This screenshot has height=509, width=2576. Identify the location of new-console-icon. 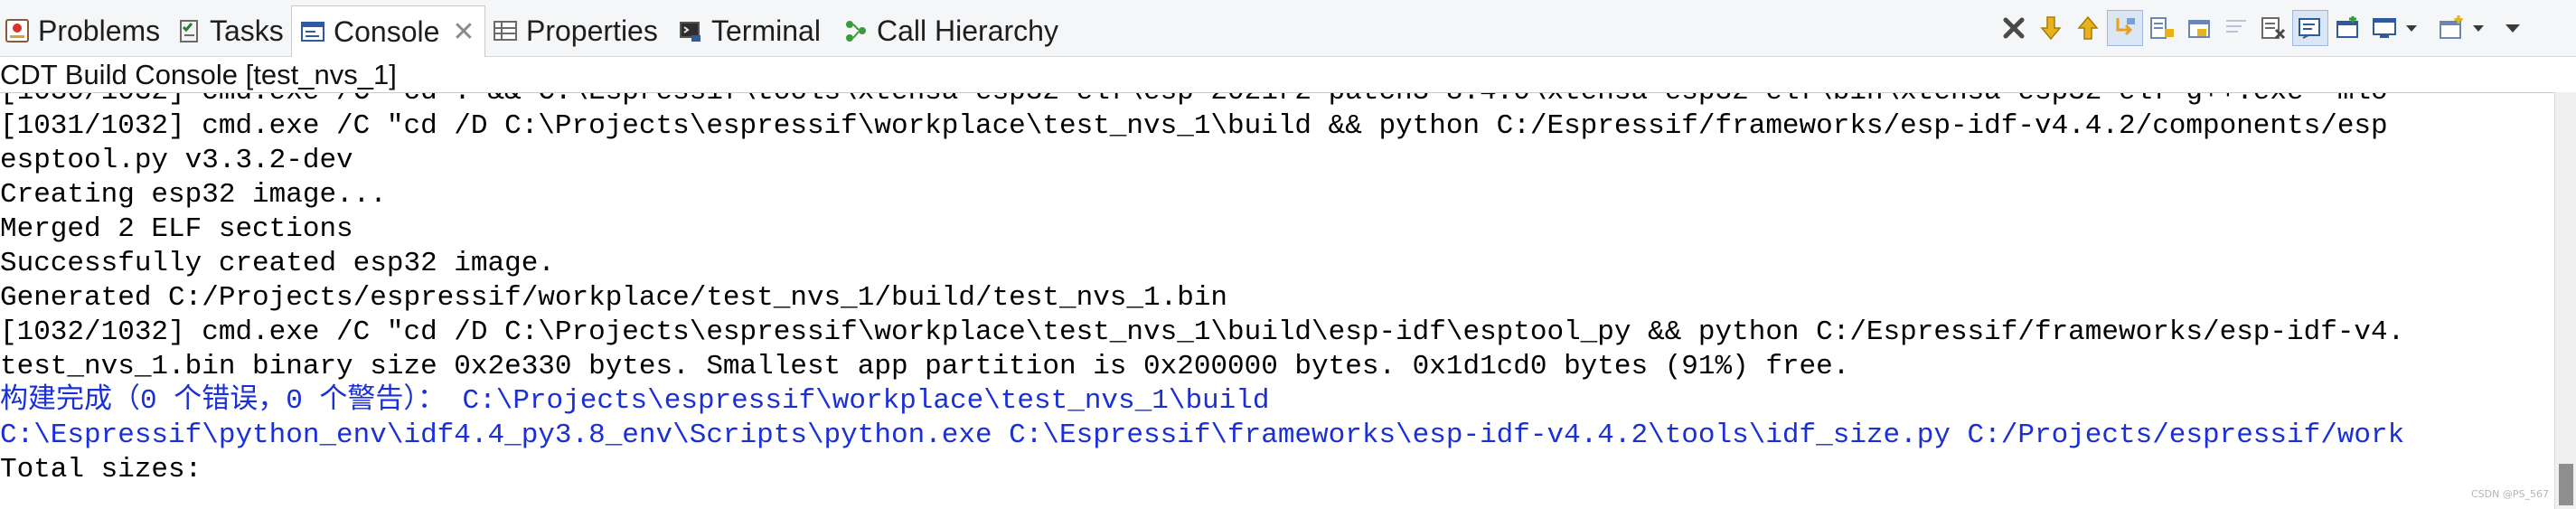
(2451, 27).